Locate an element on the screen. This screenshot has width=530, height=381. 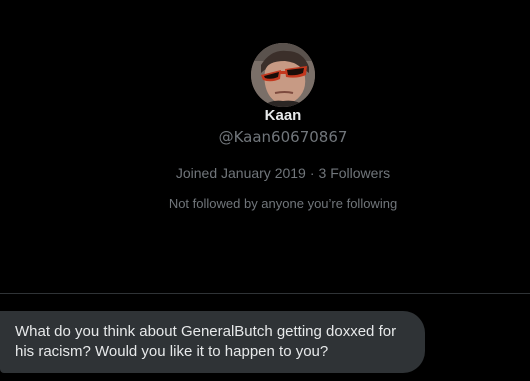
joined-date: Joined January 2019 is located at coordinates (240, 173).